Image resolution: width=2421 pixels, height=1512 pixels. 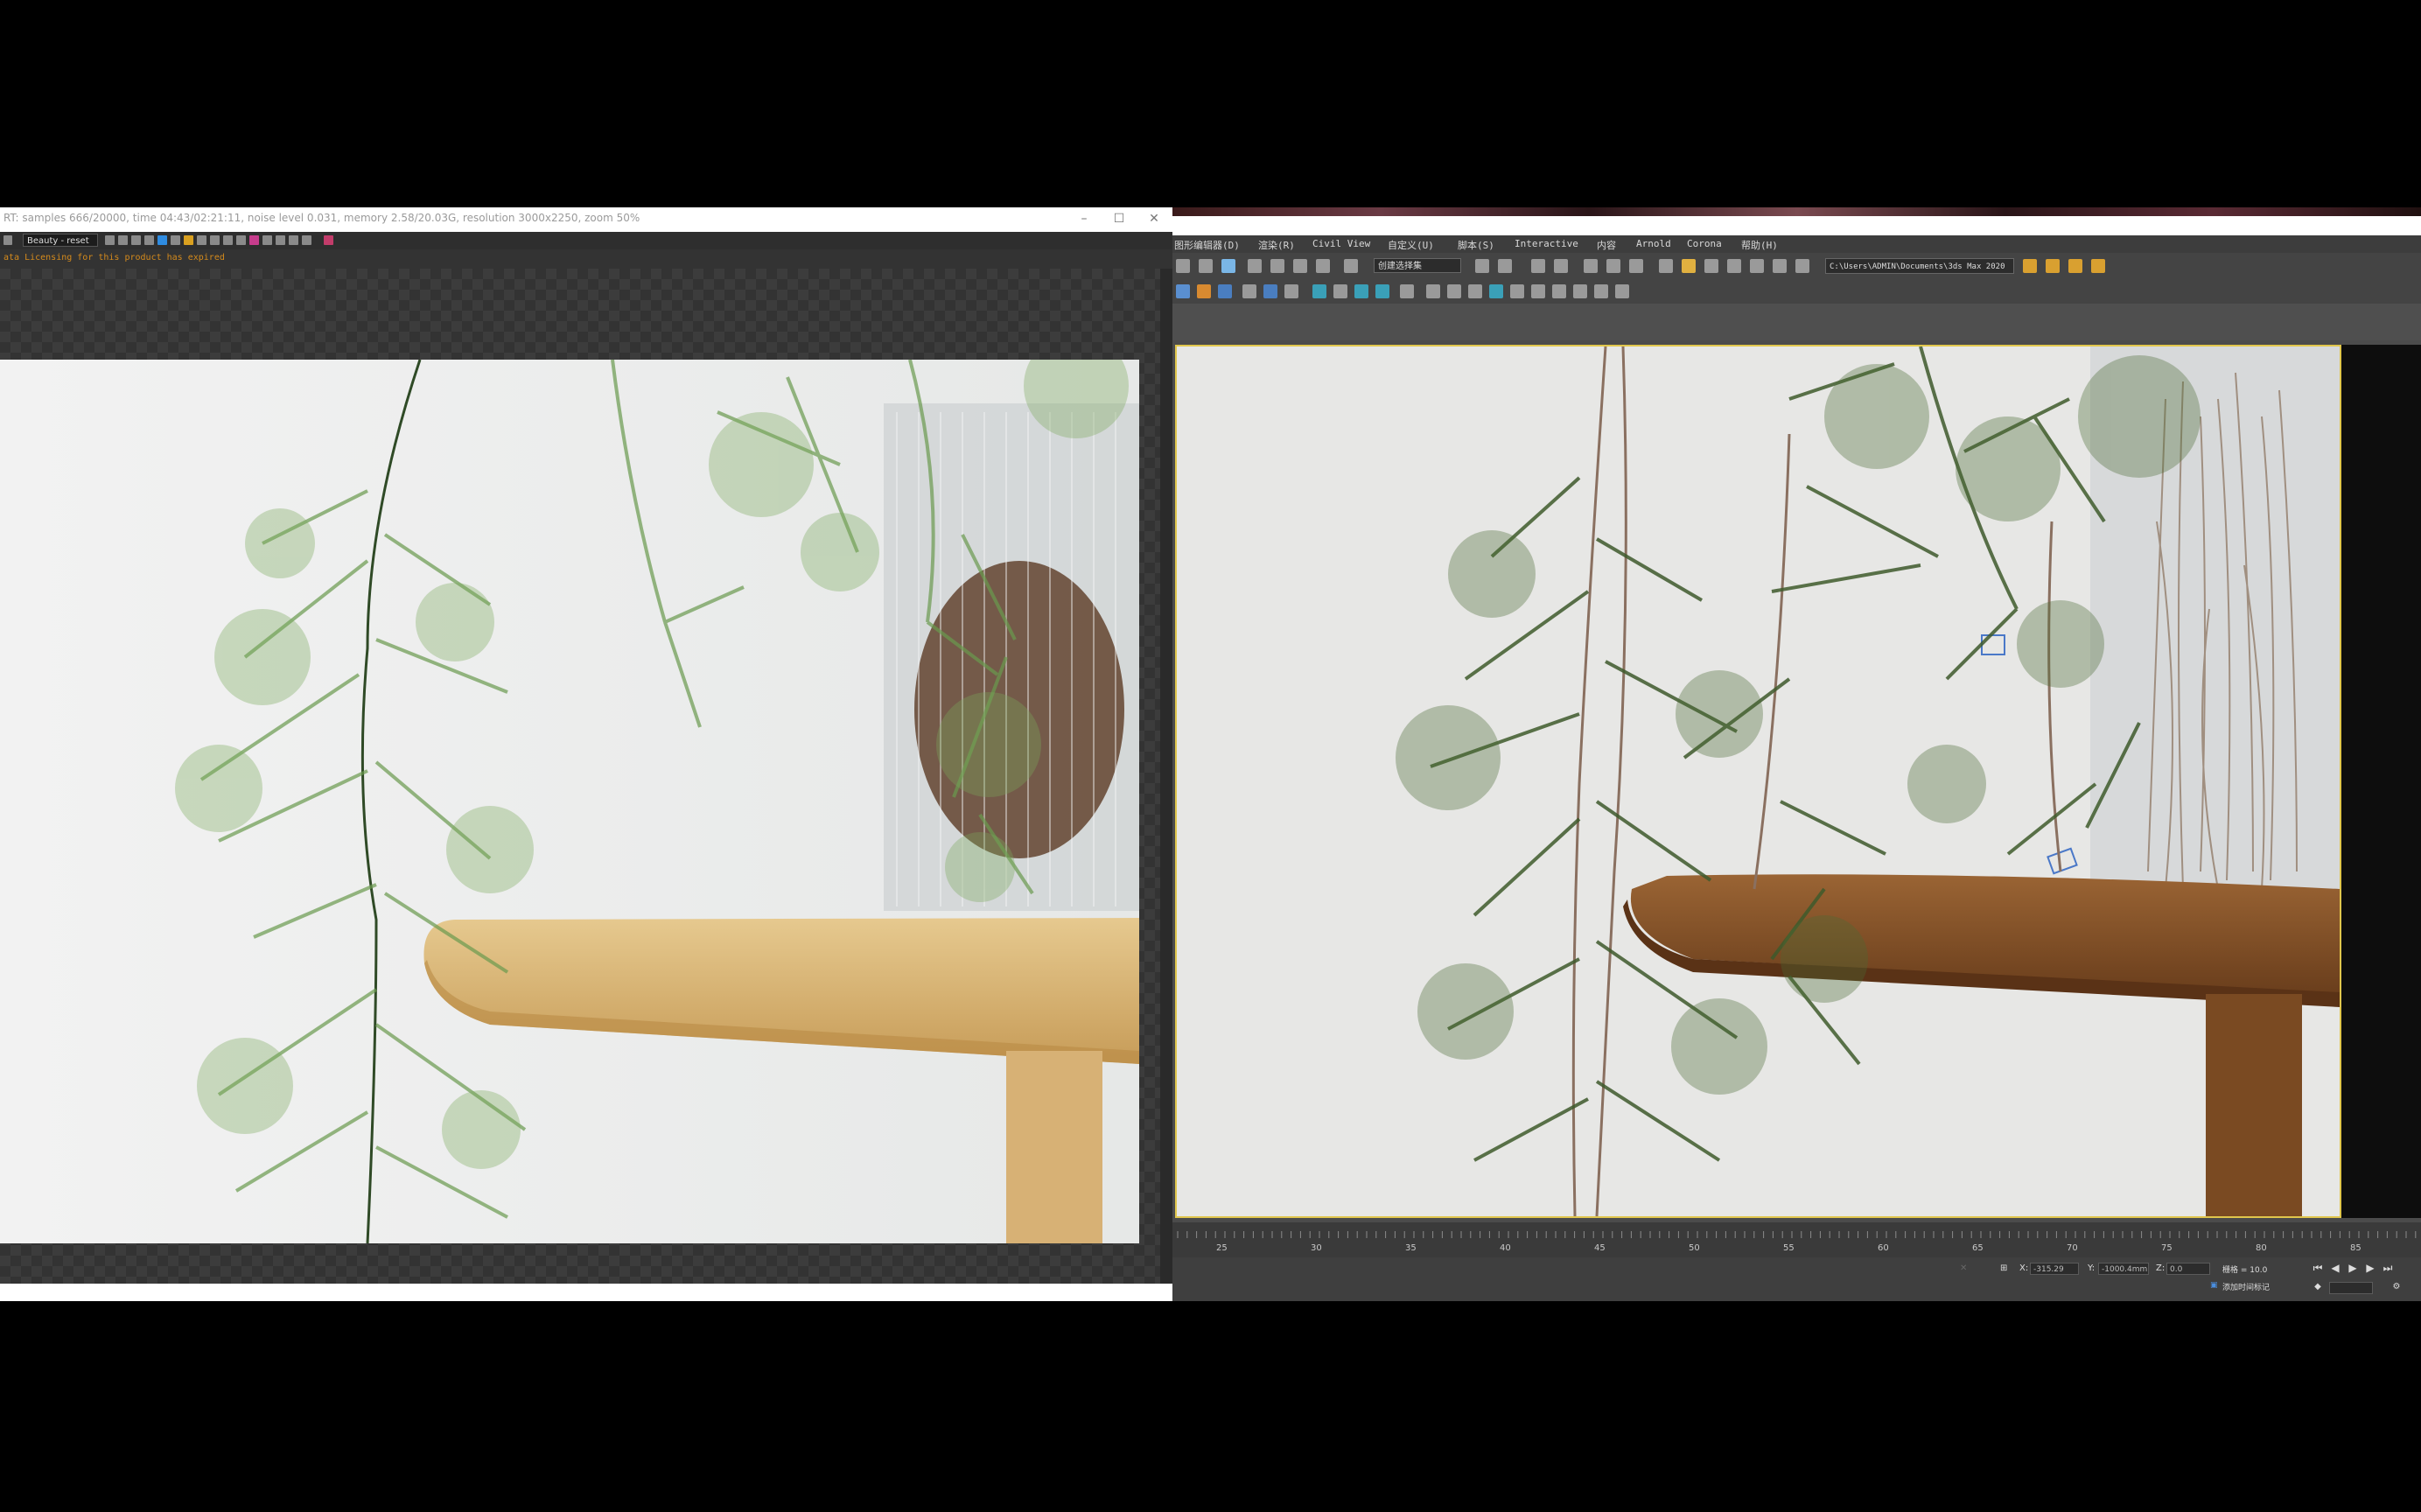 I want to click on help-circle-icon, so click(x=1291, y=291).